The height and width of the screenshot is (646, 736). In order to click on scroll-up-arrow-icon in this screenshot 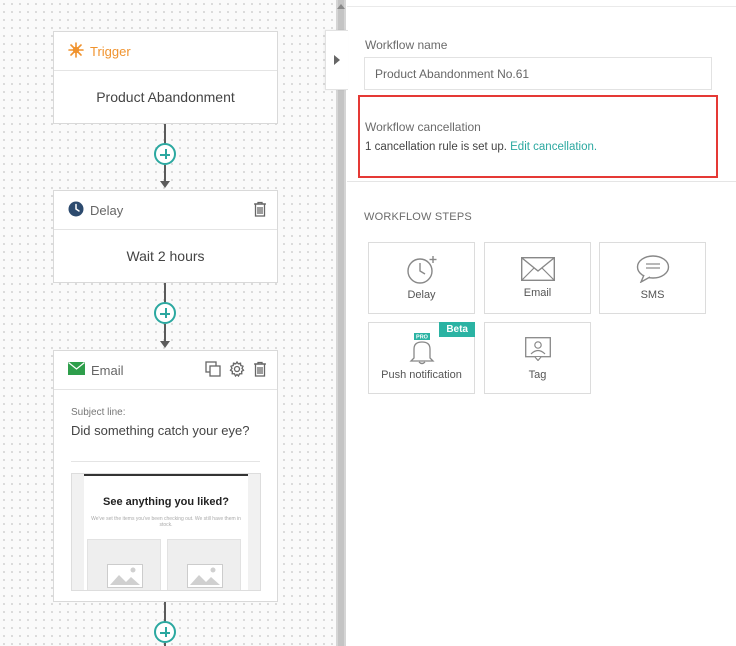, I will do `click(341, 6)`.